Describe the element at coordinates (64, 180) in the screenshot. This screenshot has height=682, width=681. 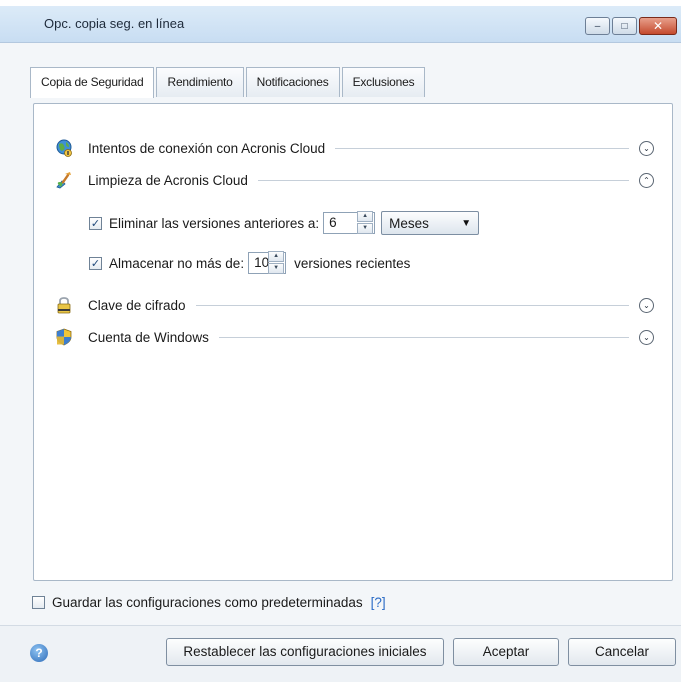
I see `broom-icon` at that location.